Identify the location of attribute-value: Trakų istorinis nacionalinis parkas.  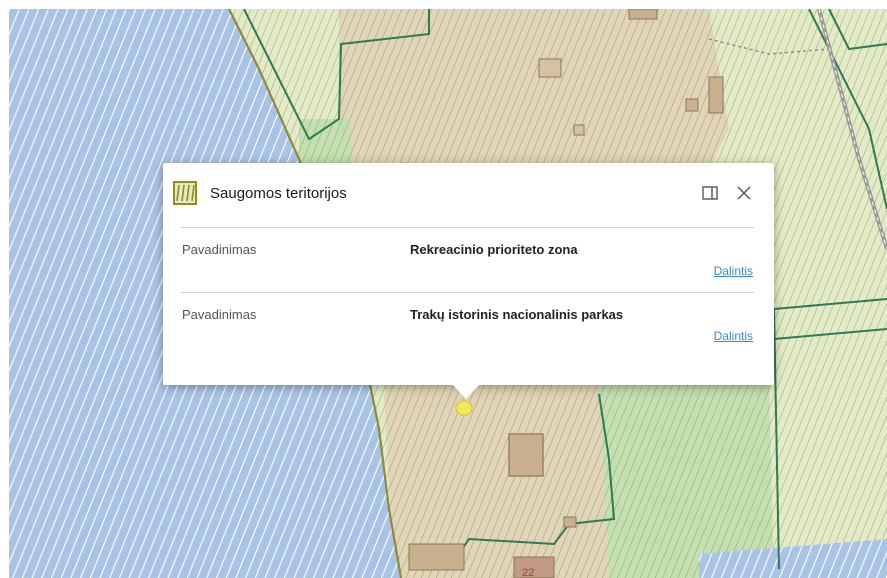
(517, 314).